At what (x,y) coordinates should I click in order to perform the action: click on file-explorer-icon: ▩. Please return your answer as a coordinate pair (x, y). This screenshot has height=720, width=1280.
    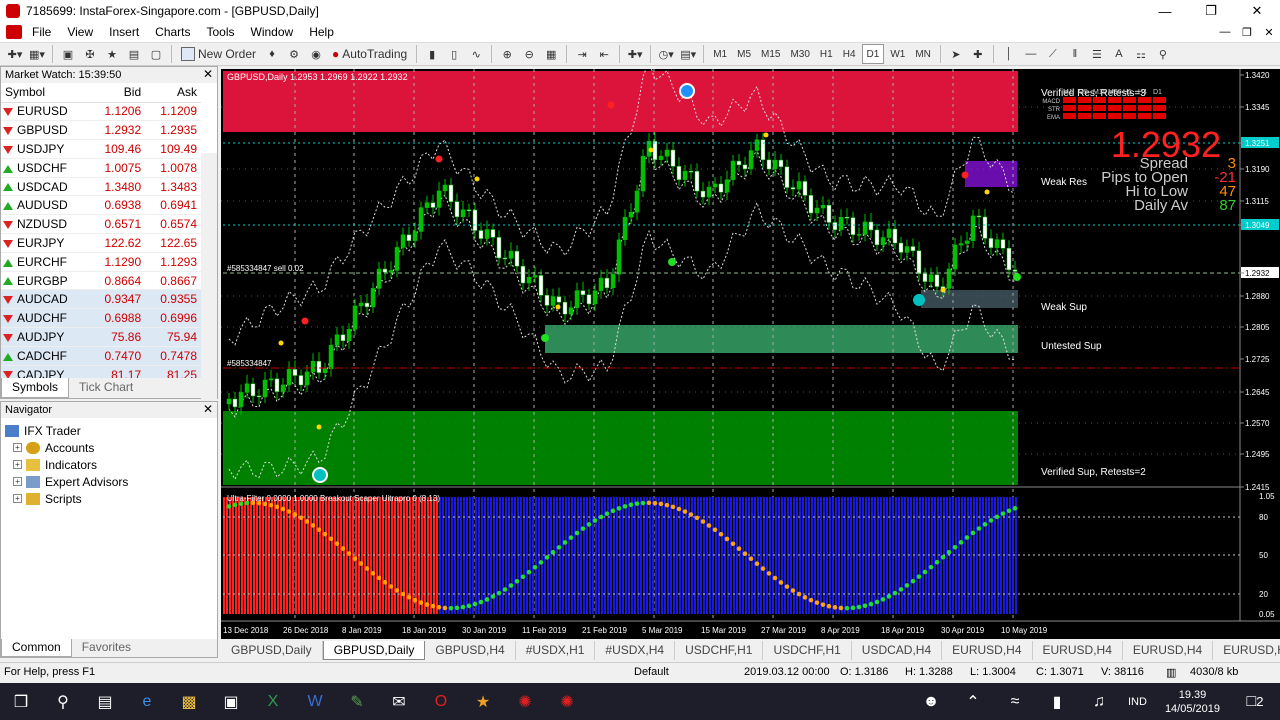
    Looking at the image, I should click on (189, 702).